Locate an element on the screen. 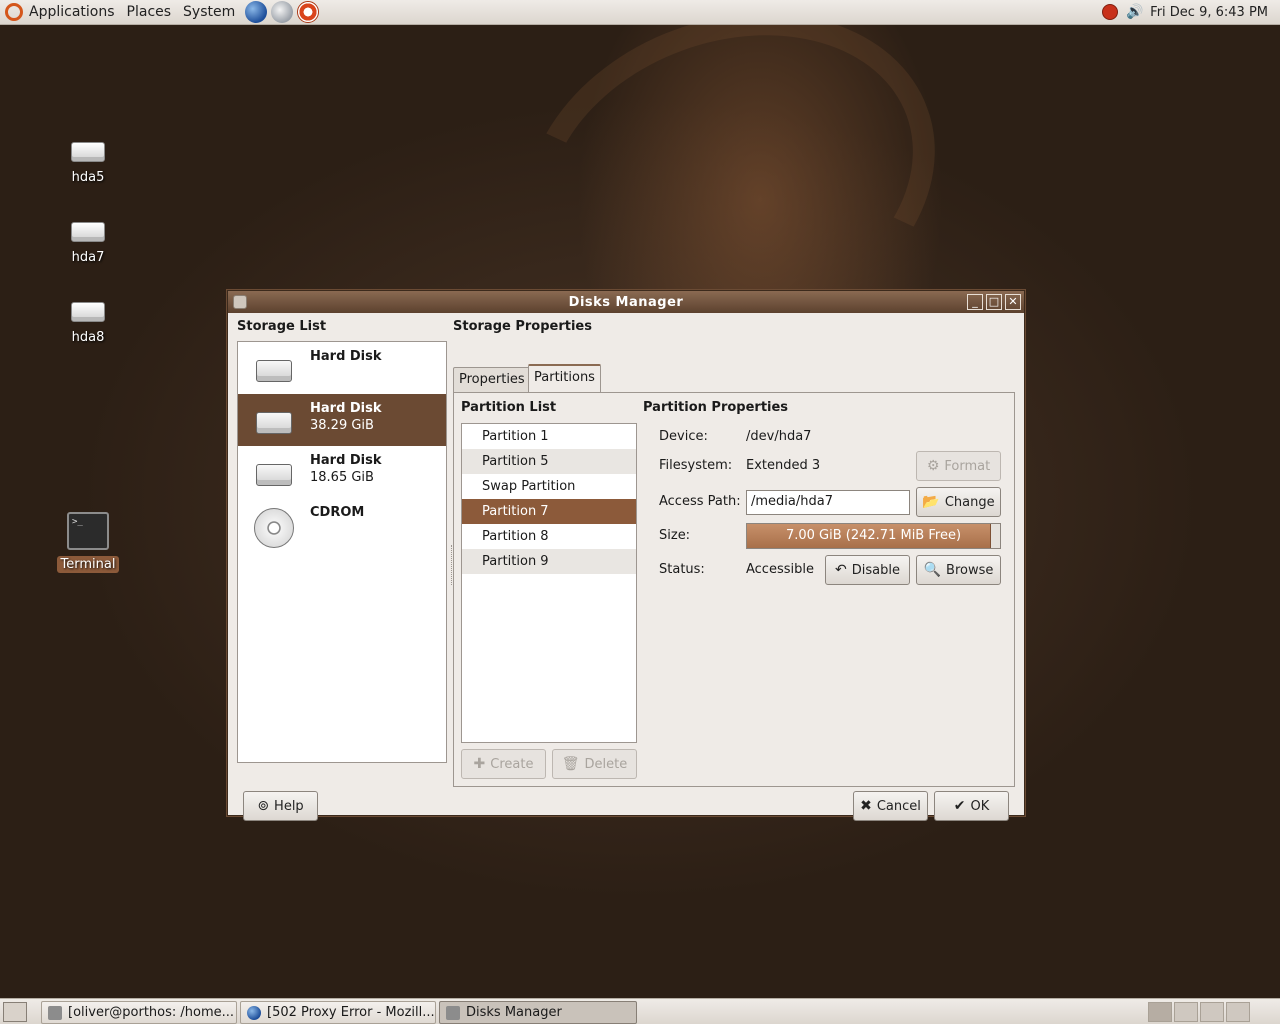 This screenshot has height=1024, width=1280. help-launcher-icon is located at coordinates (308, 12).